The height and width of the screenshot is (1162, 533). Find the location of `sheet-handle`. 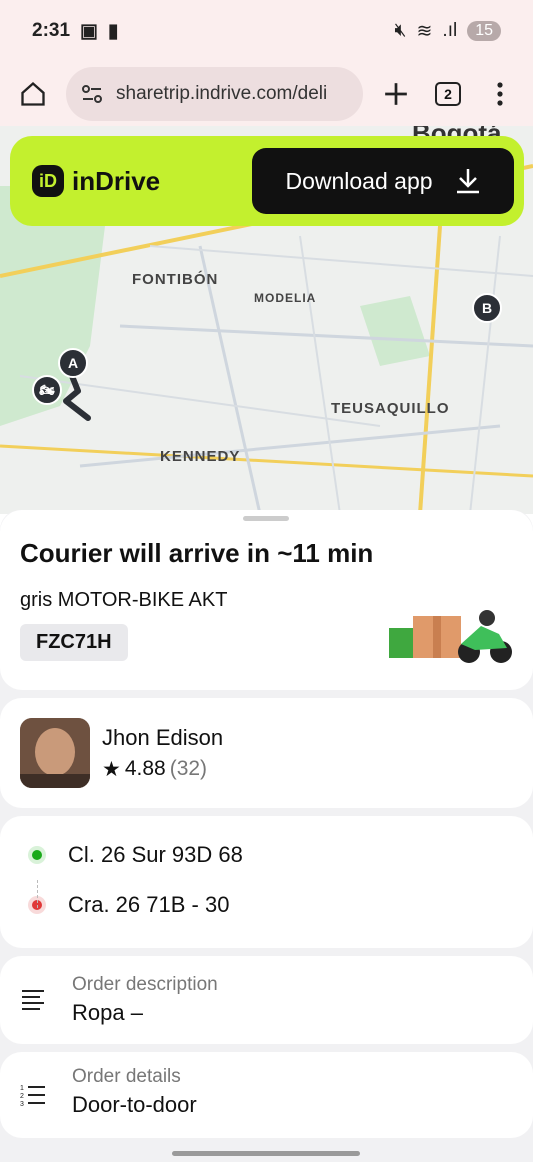

sheet-handle is located at coordinates (266, 518).